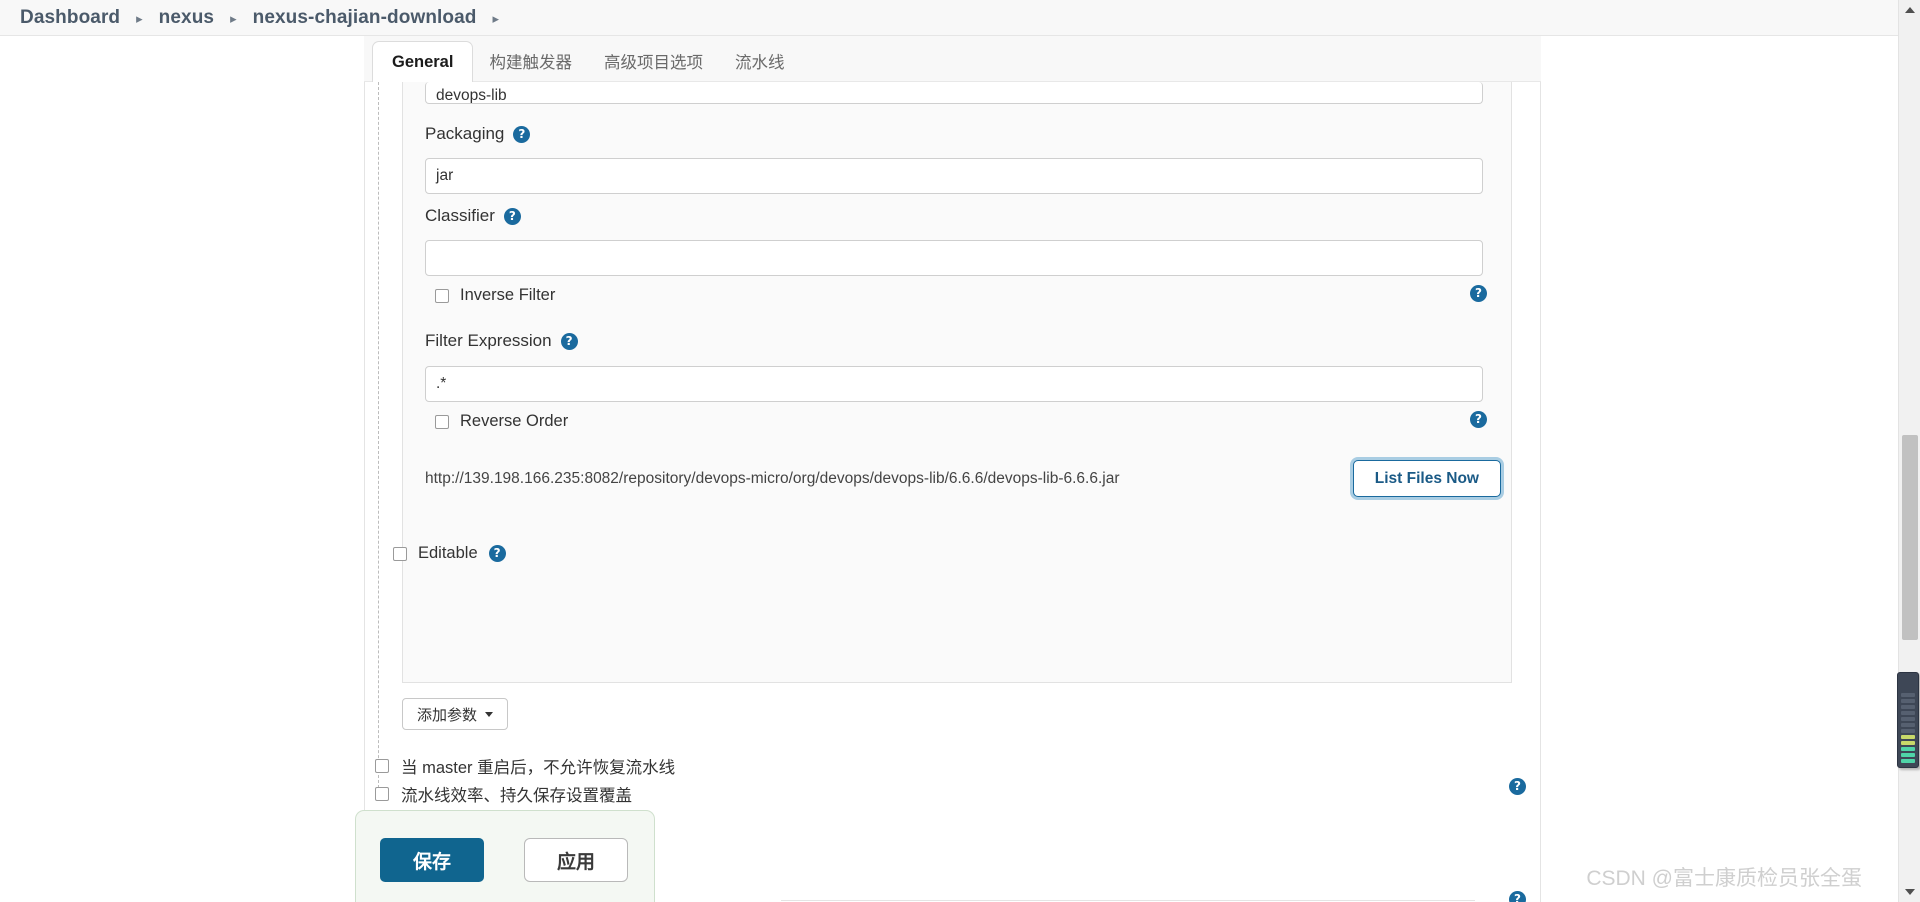  I want to click on list-files-now-button: List Files Now, so click(1426, 478).